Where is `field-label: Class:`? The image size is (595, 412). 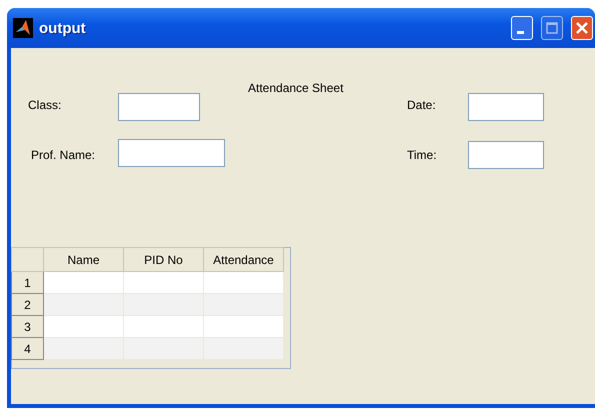 field-label: Class: is located at coordinates (45, 105).